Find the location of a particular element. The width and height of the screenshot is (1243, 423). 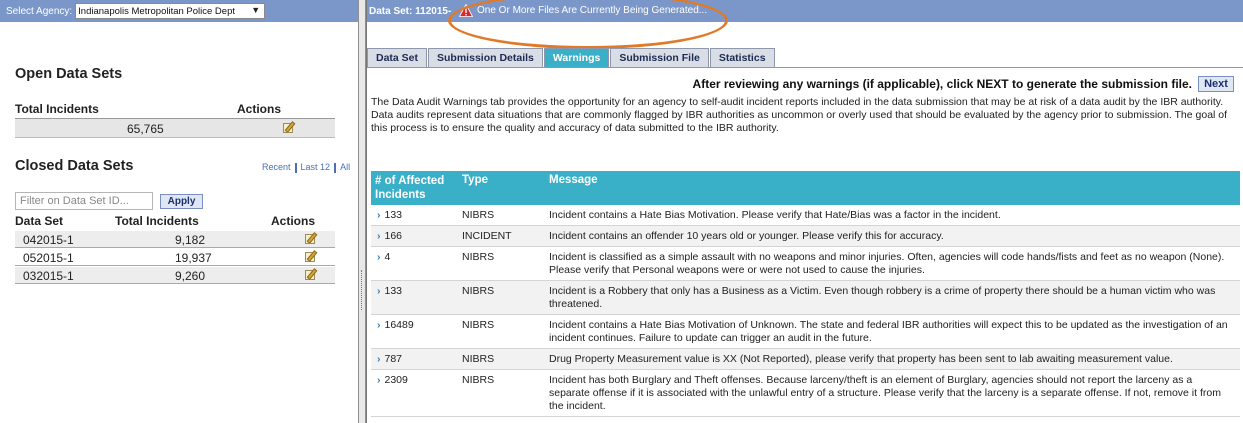

grid-header: # of Affected Incidents Type Message is located at coordinates (805, 188).